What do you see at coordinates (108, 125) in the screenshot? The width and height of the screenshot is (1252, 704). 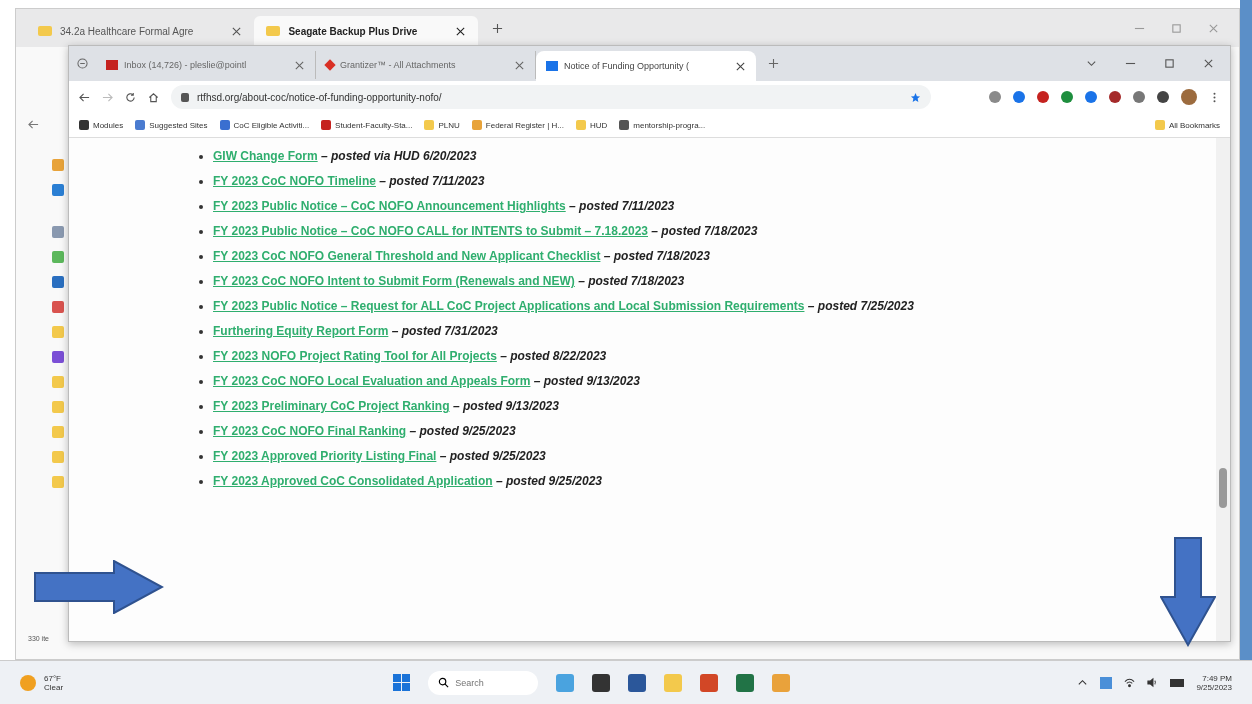 I see `bookmark-label: Modules` at bounding box center [108, 125].